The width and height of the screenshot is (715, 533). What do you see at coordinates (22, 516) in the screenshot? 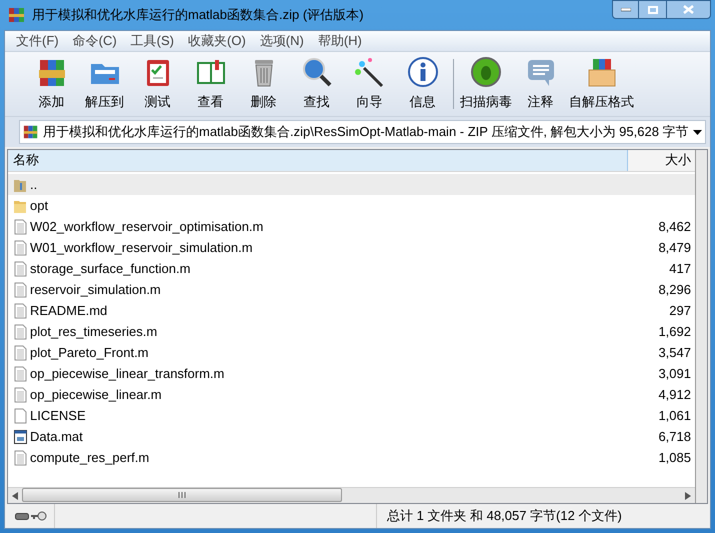
I see `drive-icon` at bounding box center [22, 516].